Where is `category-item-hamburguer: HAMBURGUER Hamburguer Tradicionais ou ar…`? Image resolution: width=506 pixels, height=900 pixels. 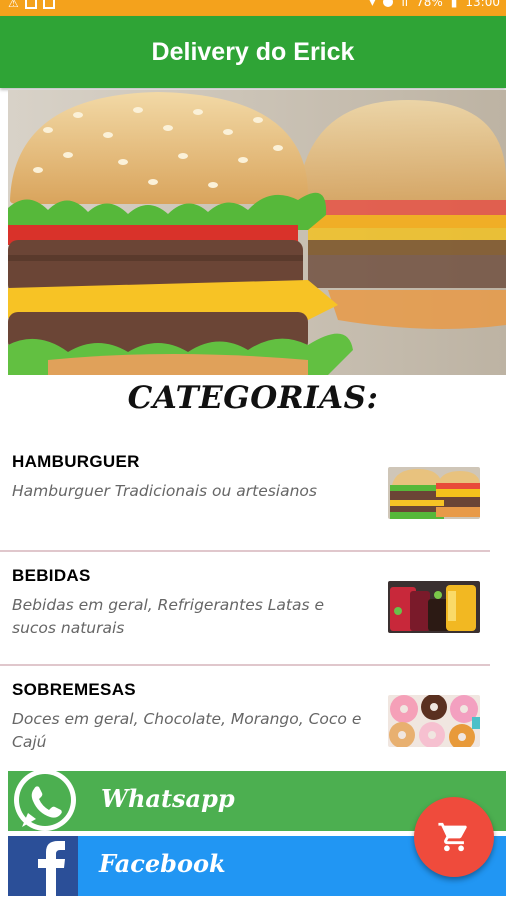 category-item-hamburguer: HAMBURGUER Hamburguer Tradicionais ou ar… is located at coordinates (253, 495).